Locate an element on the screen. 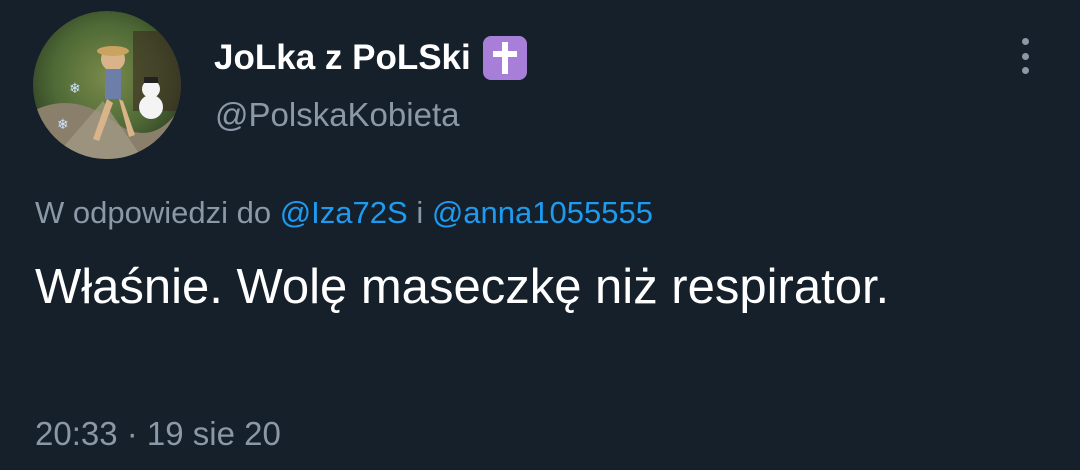 The width and height of the screenshot is (1080, 470). latin-cross-emoji-icon is located at coordinates (504, 58).